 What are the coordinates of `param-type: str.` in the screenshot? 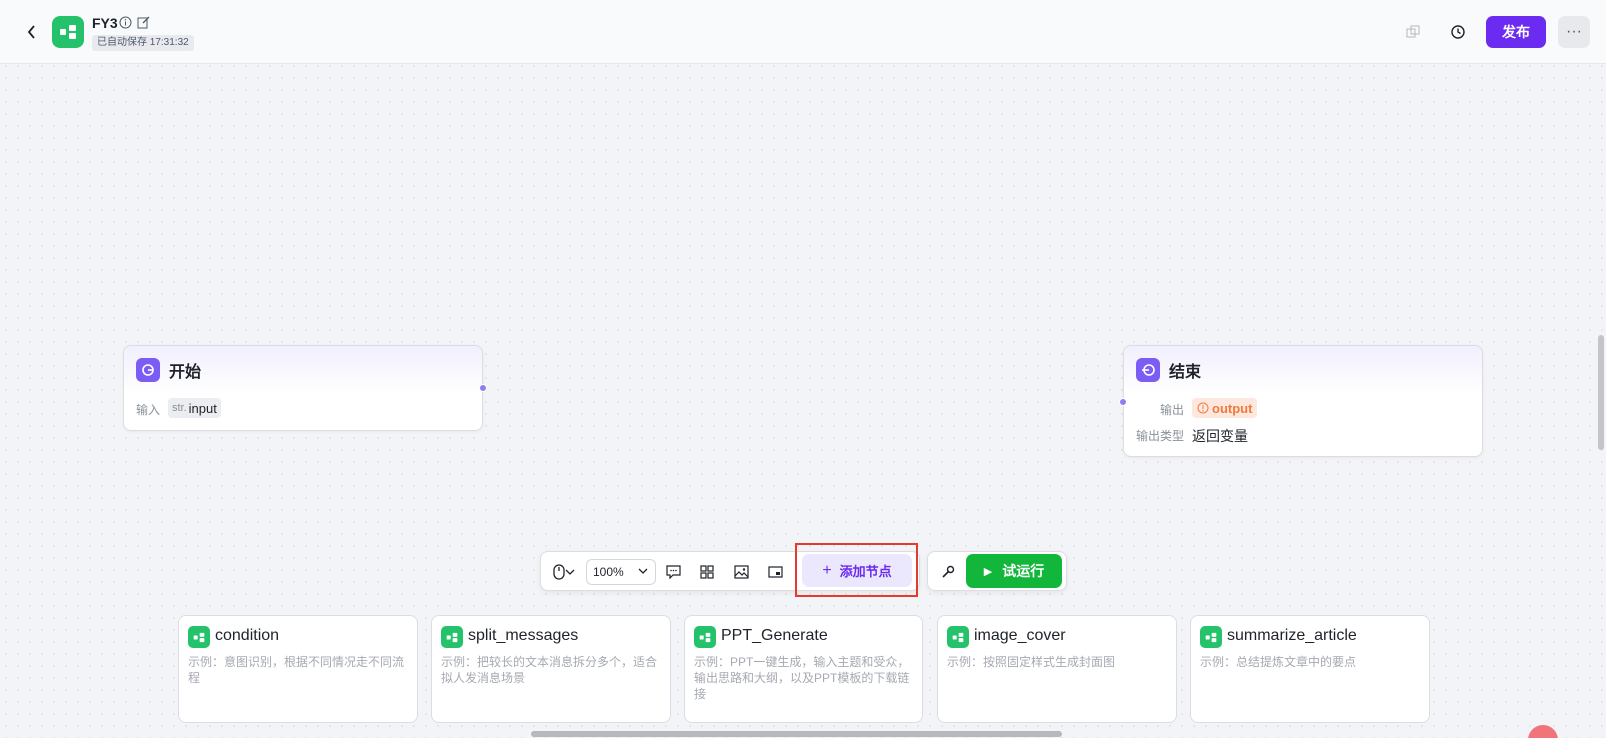 It's located at (179, 408).